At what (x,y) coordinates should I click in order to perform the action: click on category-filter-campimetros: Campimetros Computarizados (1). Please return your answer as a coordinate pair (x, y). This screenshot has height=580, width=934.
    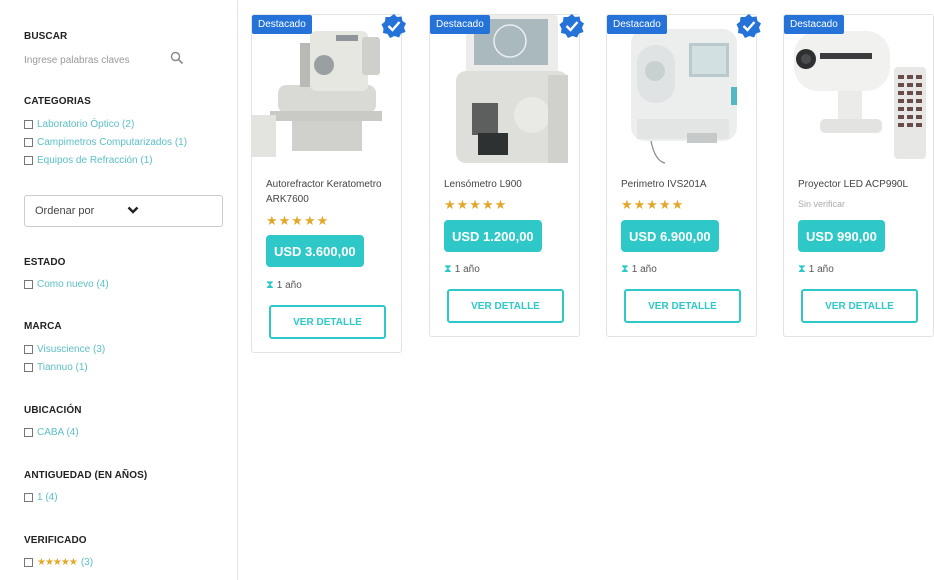
    Looking at the image, I should click on (105, 142).